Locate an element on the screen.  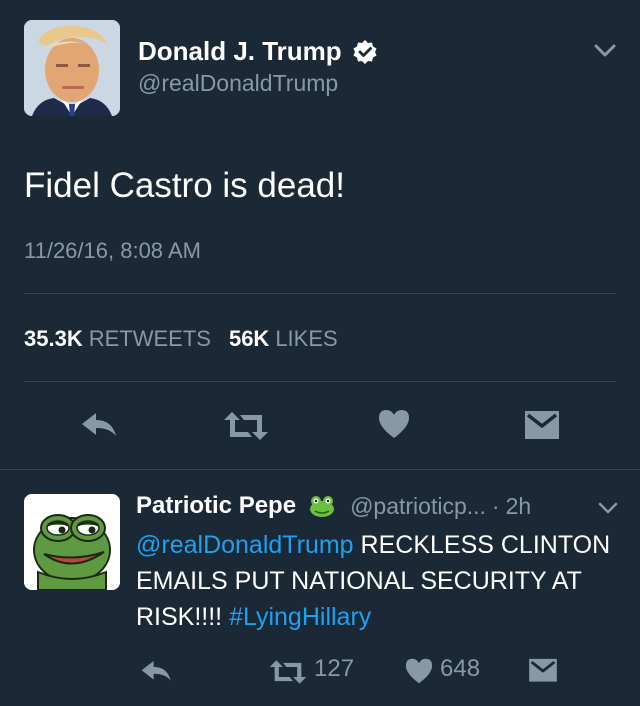
reply-actions: 127 648 is located at coordinates (320, 672).